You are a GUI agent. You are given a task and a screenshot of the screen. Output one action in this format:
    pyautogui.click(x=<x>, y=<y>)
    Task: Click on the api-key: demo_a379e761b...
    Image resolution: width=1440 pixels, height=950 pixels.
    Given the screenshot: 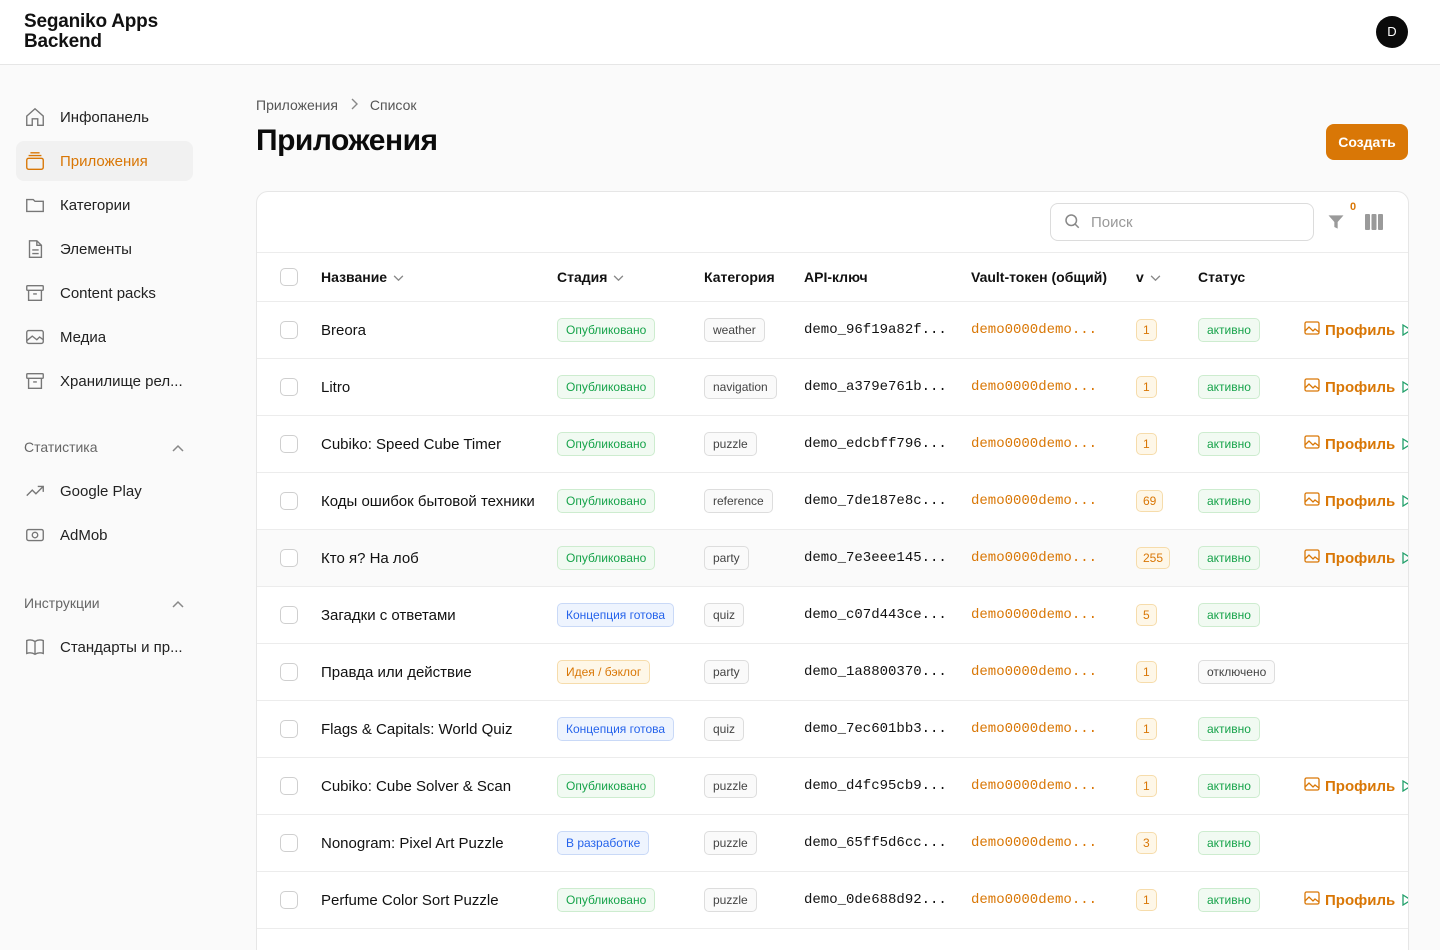 What is the action you would take?
    pyautogui.click(x=875, y=387)
    